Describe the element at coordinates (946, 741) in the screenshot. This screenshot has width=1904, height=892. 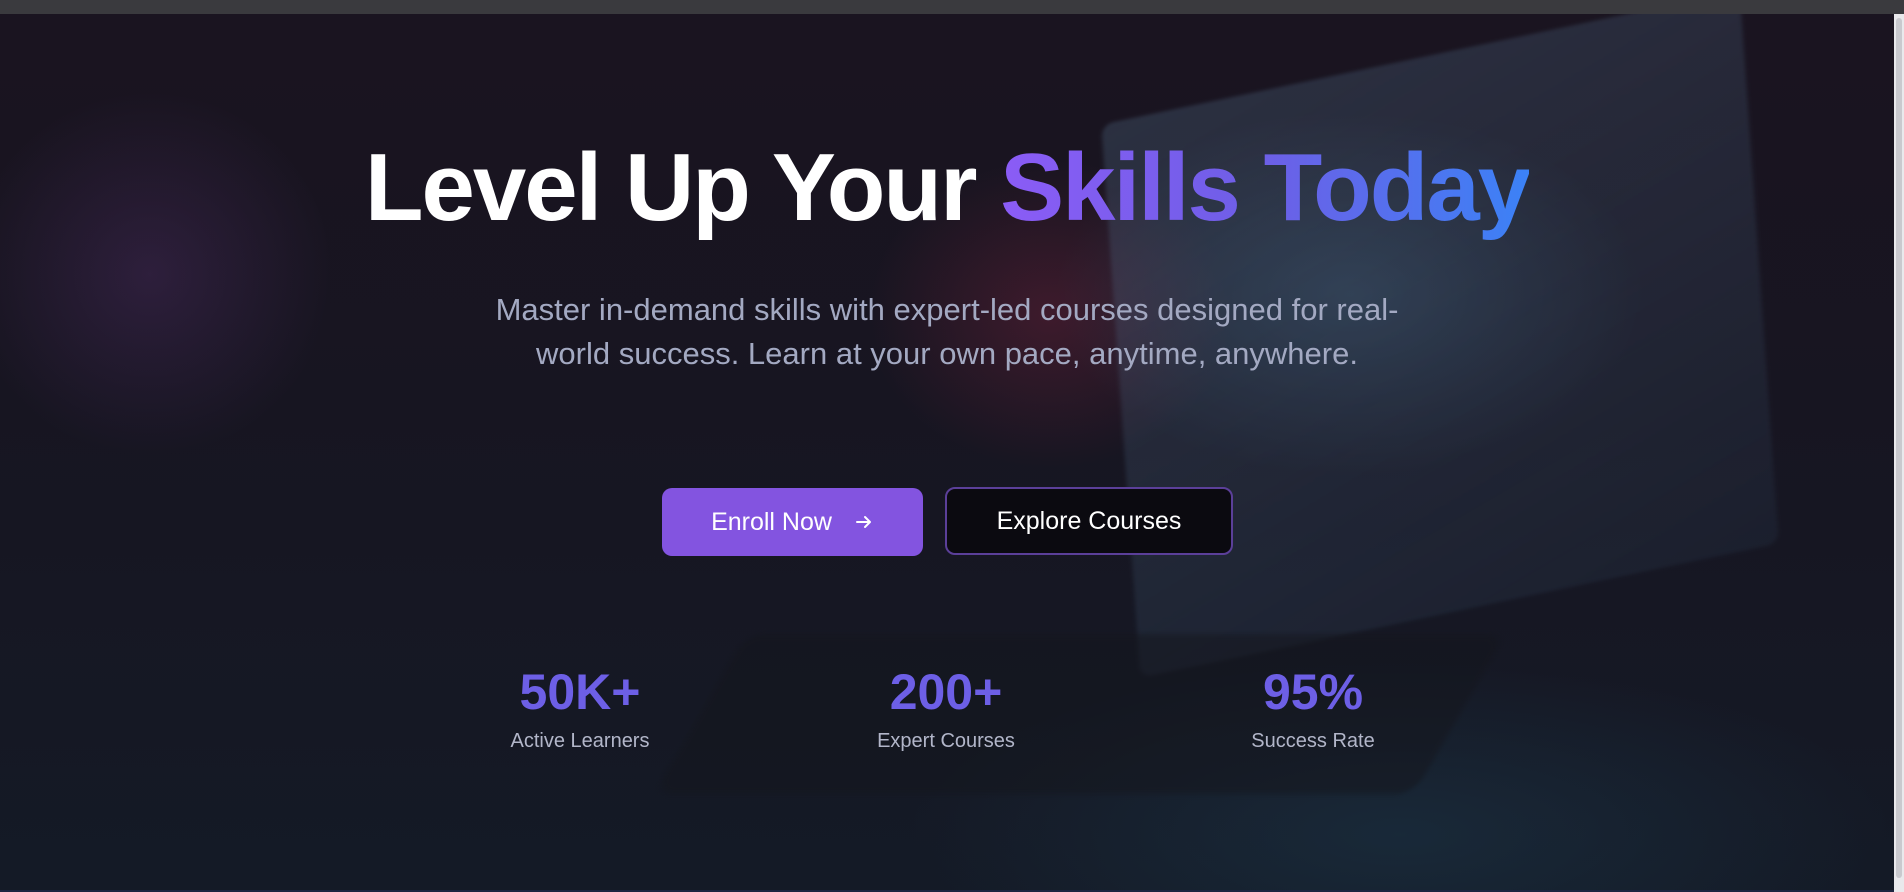
I see `stat-label: Expert Courses` at that location.